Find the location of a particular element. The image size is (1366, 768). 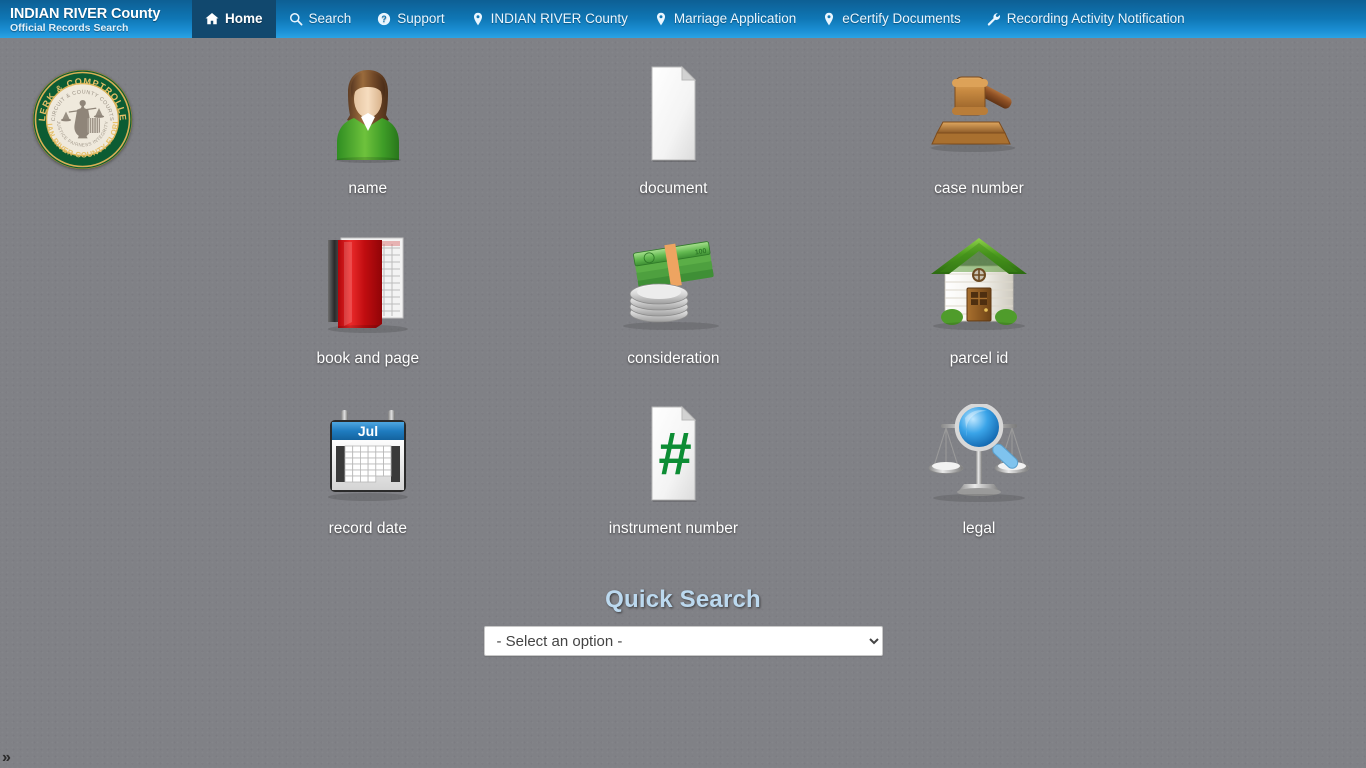

grid-item-legal: legal is located at coordinates (979, 483).